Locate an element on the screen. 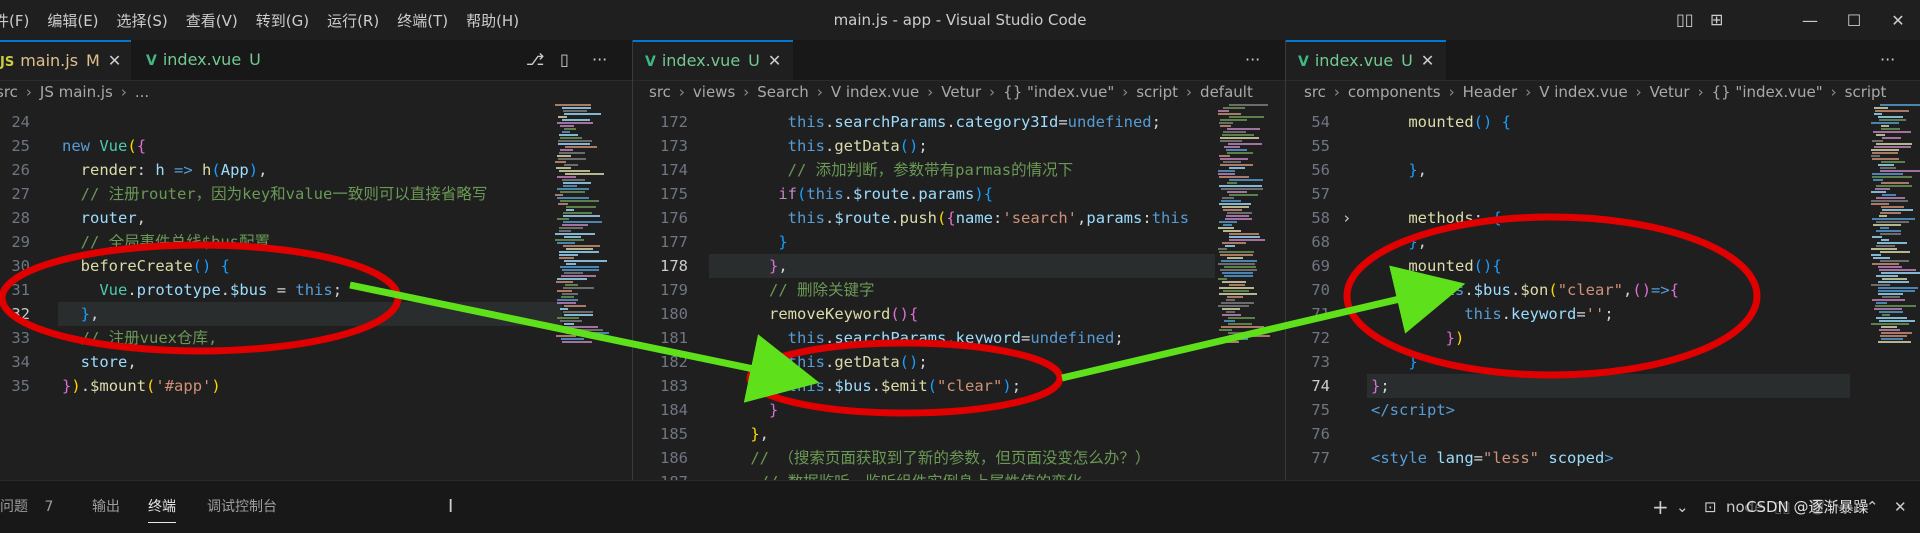 This screenshot has width=1920, height=533. chevron-down-icon: ⌄ is located at coordinates (1682, 507).